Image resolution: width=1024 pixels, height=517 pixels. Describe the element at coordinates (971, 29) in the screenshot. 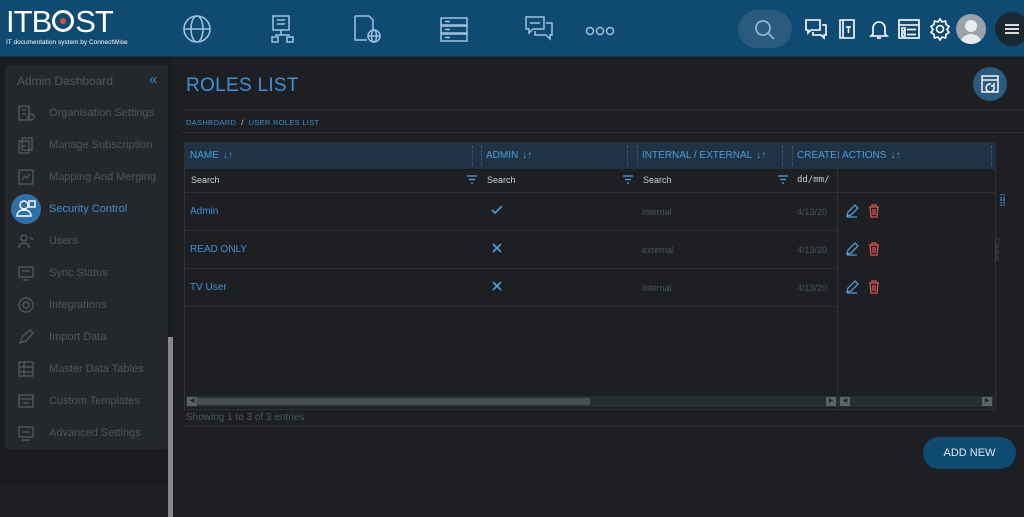

I see `avatar` at that location.